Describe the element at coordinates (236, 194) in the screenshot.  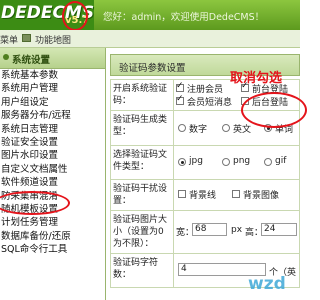
I see `checkbox-bg-image` at that location.